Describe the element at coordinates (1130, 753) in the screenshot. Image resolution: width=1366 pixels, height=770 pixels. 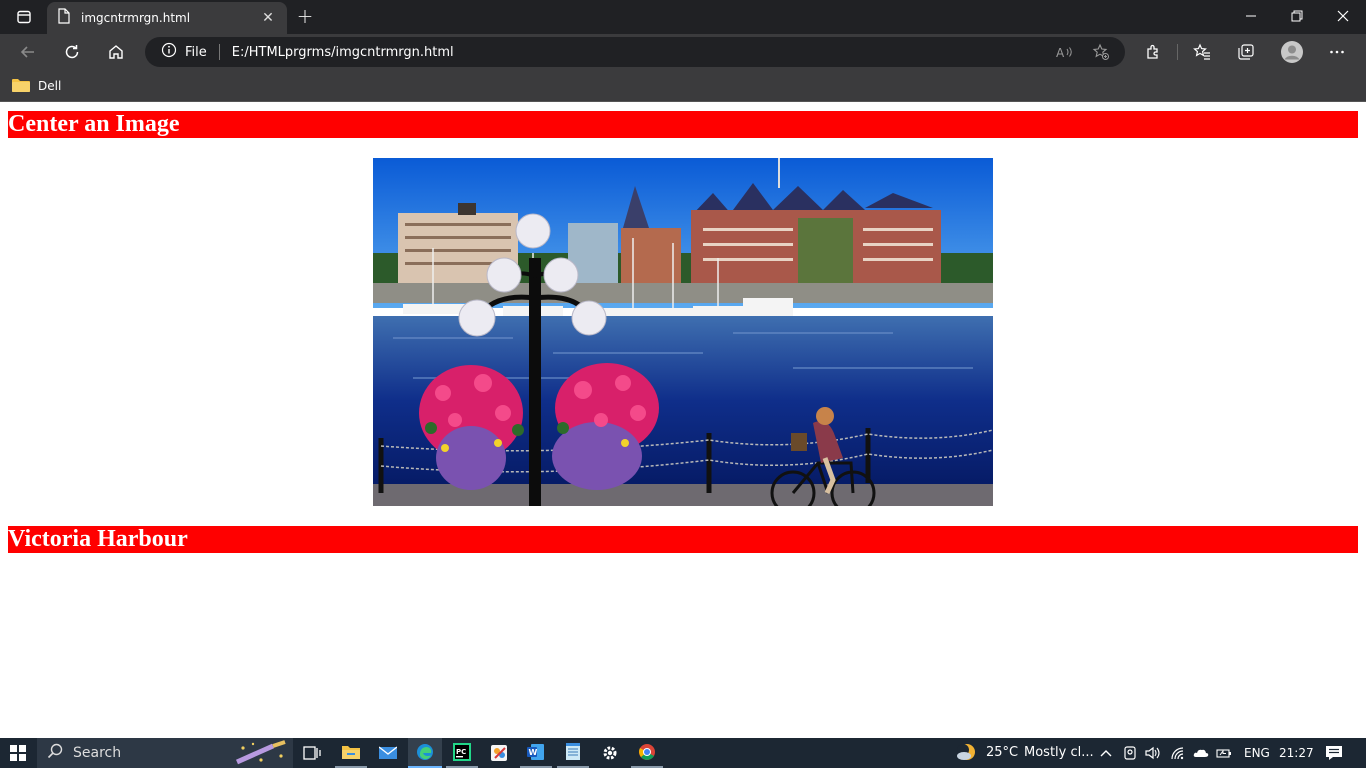
I see `meet-now-icon` at that location.